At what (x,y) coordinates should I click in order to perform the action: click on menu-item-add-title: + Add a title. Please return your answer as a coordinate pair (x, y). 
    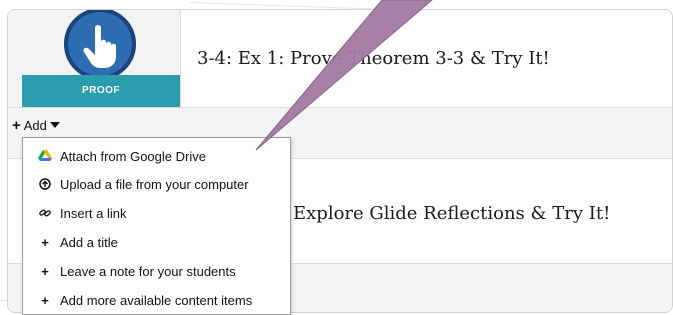
    Looking at the image, I should click on (156, 242).